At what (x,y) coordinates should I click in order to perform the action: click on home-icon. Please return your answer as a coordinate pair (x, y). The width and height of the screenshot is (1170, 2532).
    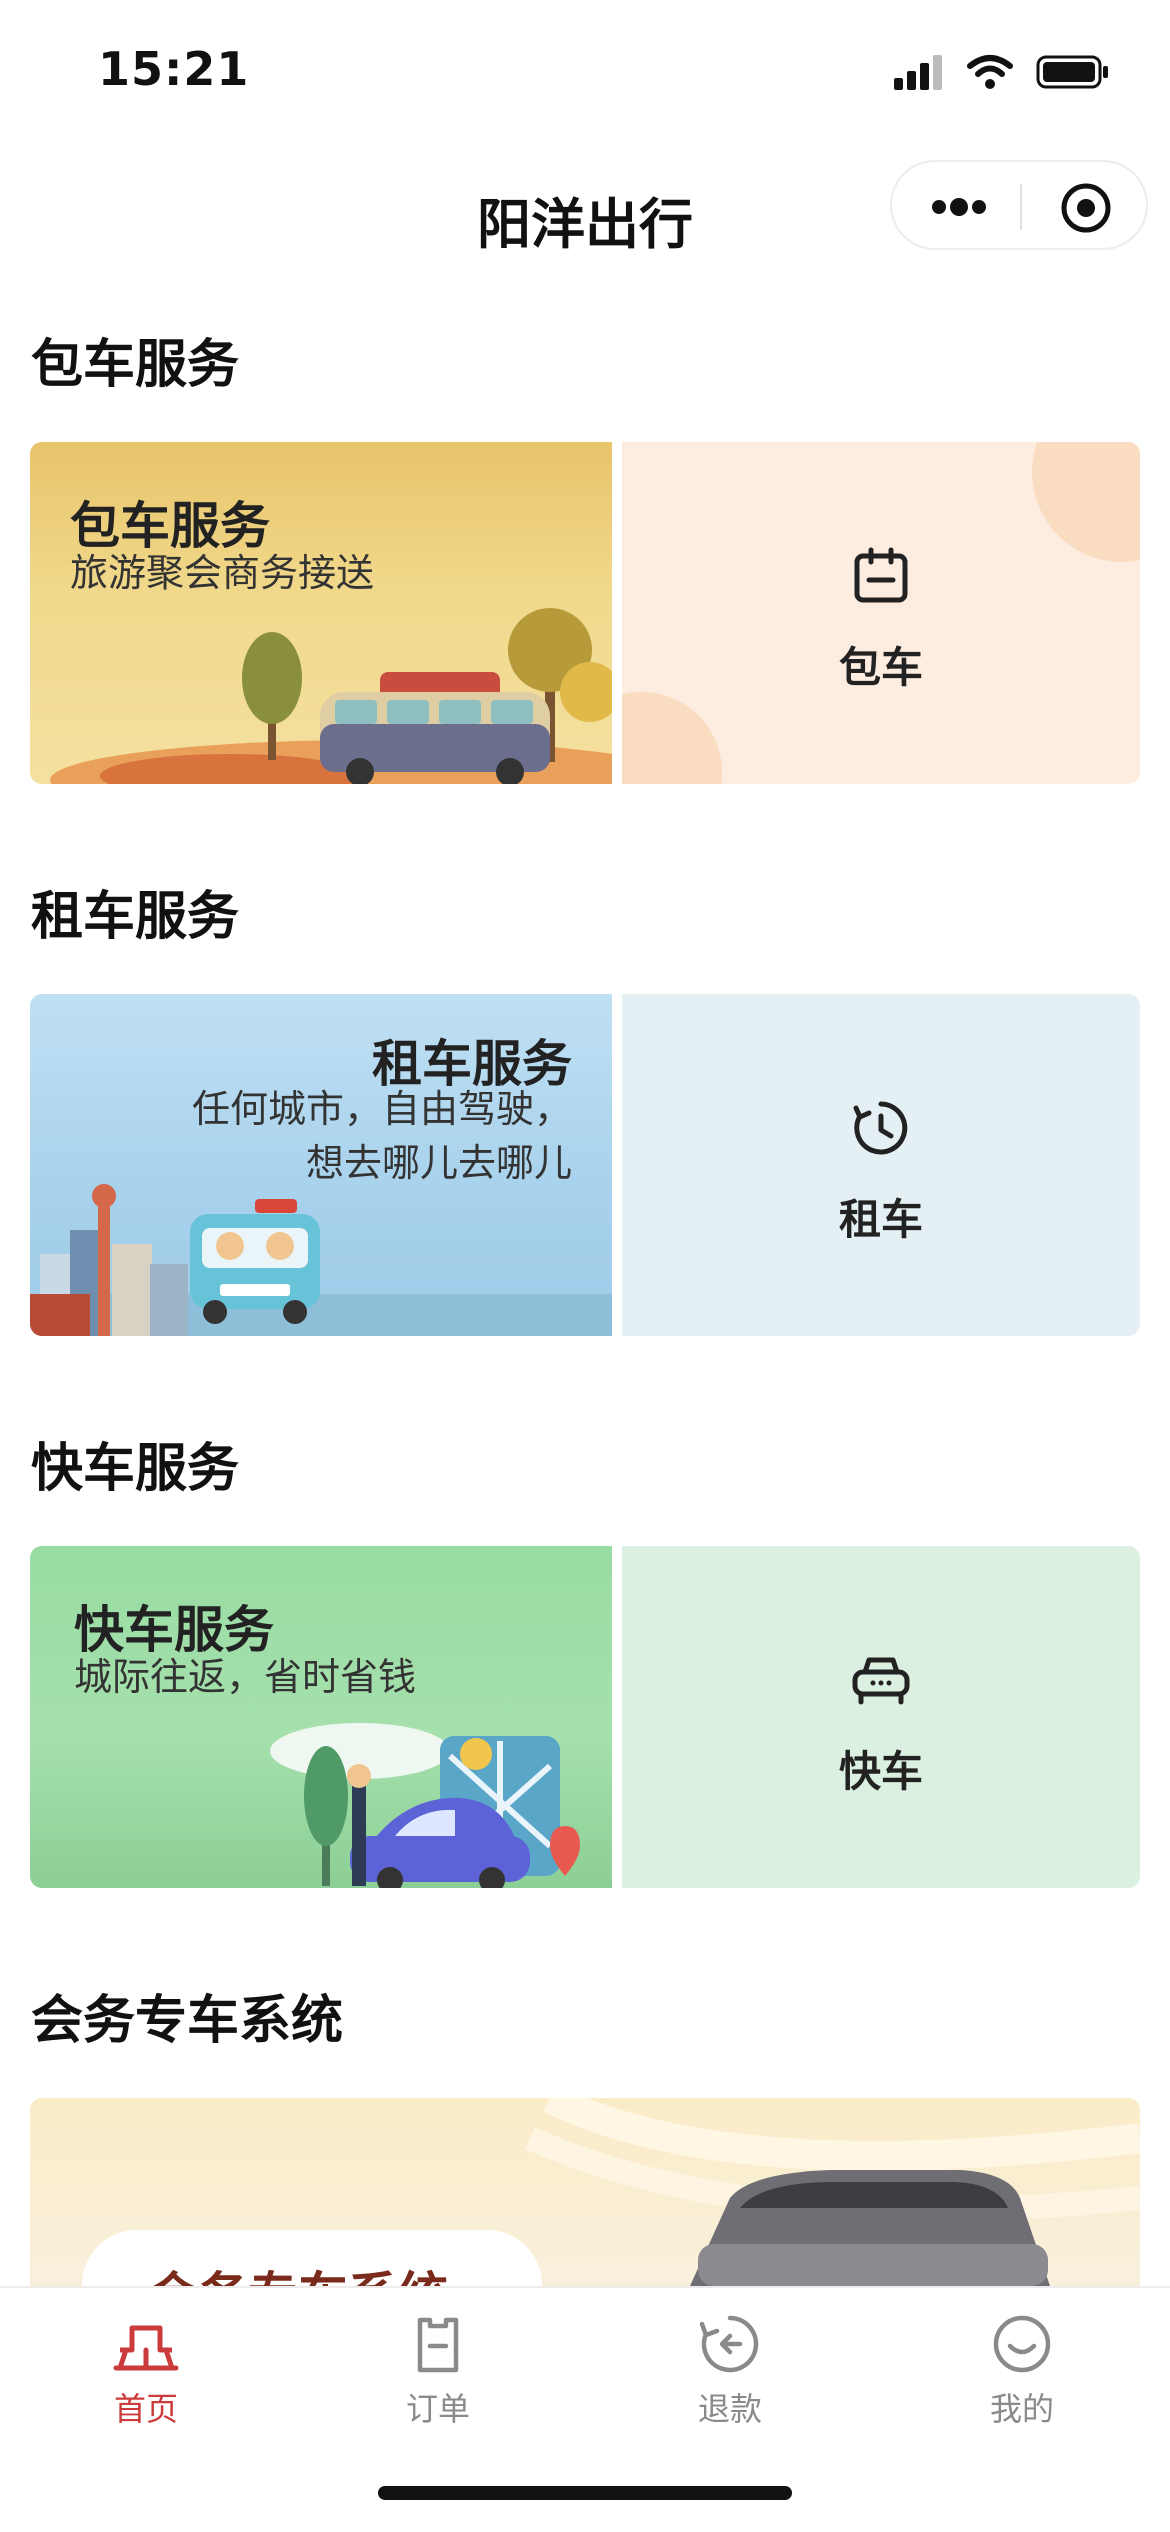
    Looking at the image, I should click on (146, 2348).